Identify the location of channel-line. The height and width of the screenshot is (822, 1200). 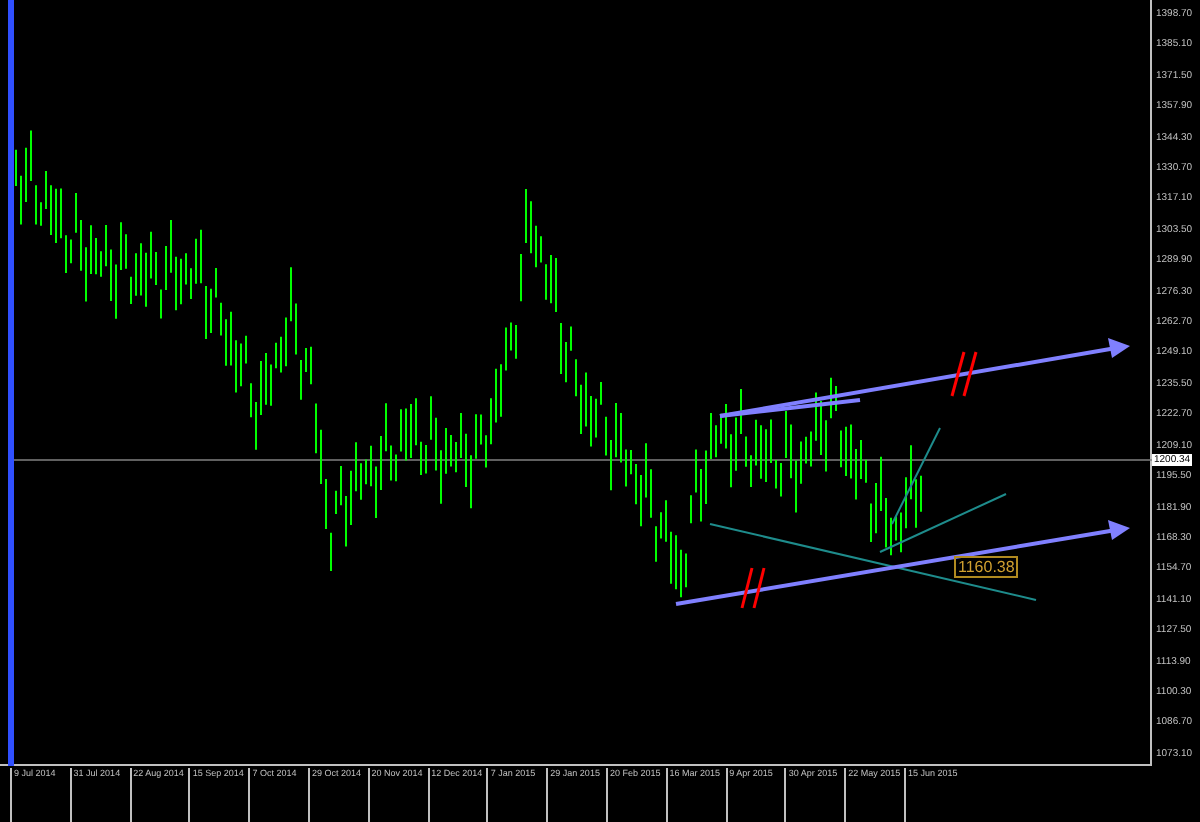
(790, 408).